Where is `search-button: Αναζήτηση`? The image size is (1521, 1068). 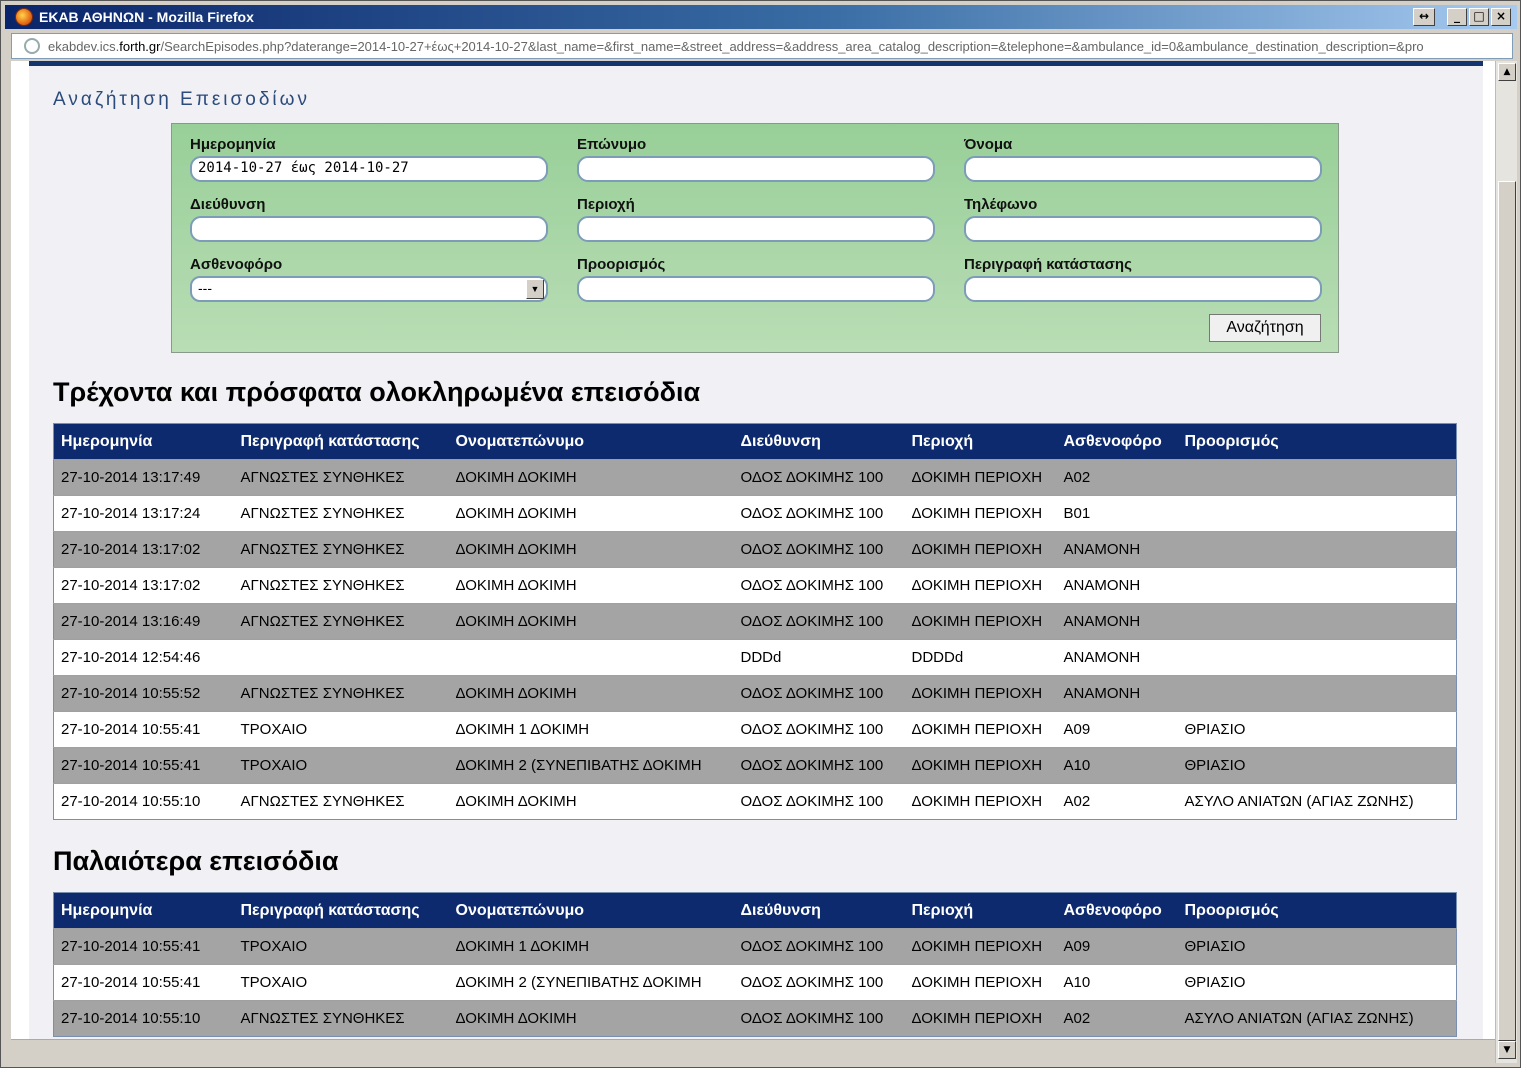
search-button: Αναζήτηση is located at coordinates (1265, 328).